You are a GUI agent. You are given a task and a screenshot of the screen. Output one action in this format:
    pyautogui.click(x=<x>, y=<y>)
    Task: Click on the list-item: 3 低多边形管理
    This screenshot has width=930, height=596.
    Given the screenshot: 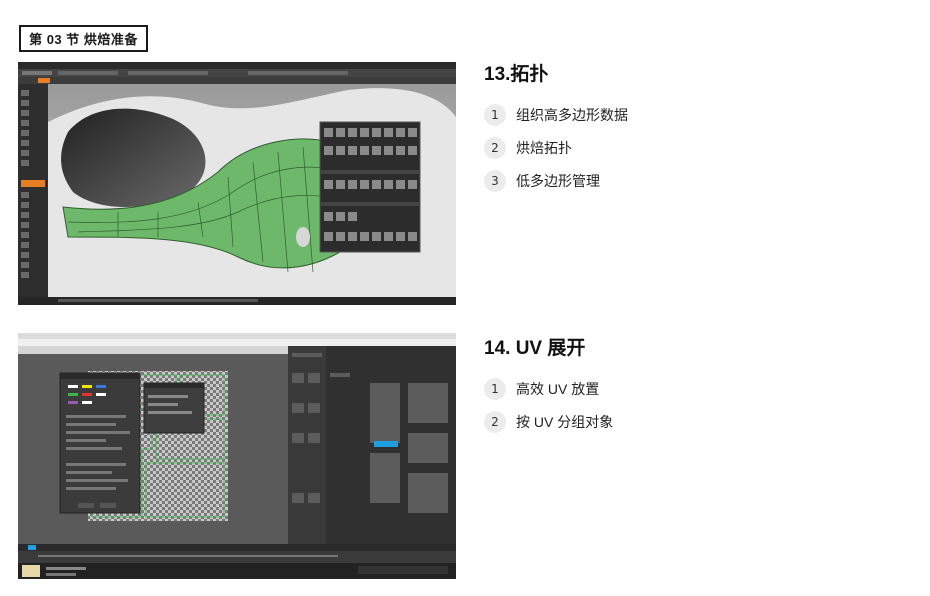 What is the action you would take?
    pyautogui.click(x=556, y=181)
    